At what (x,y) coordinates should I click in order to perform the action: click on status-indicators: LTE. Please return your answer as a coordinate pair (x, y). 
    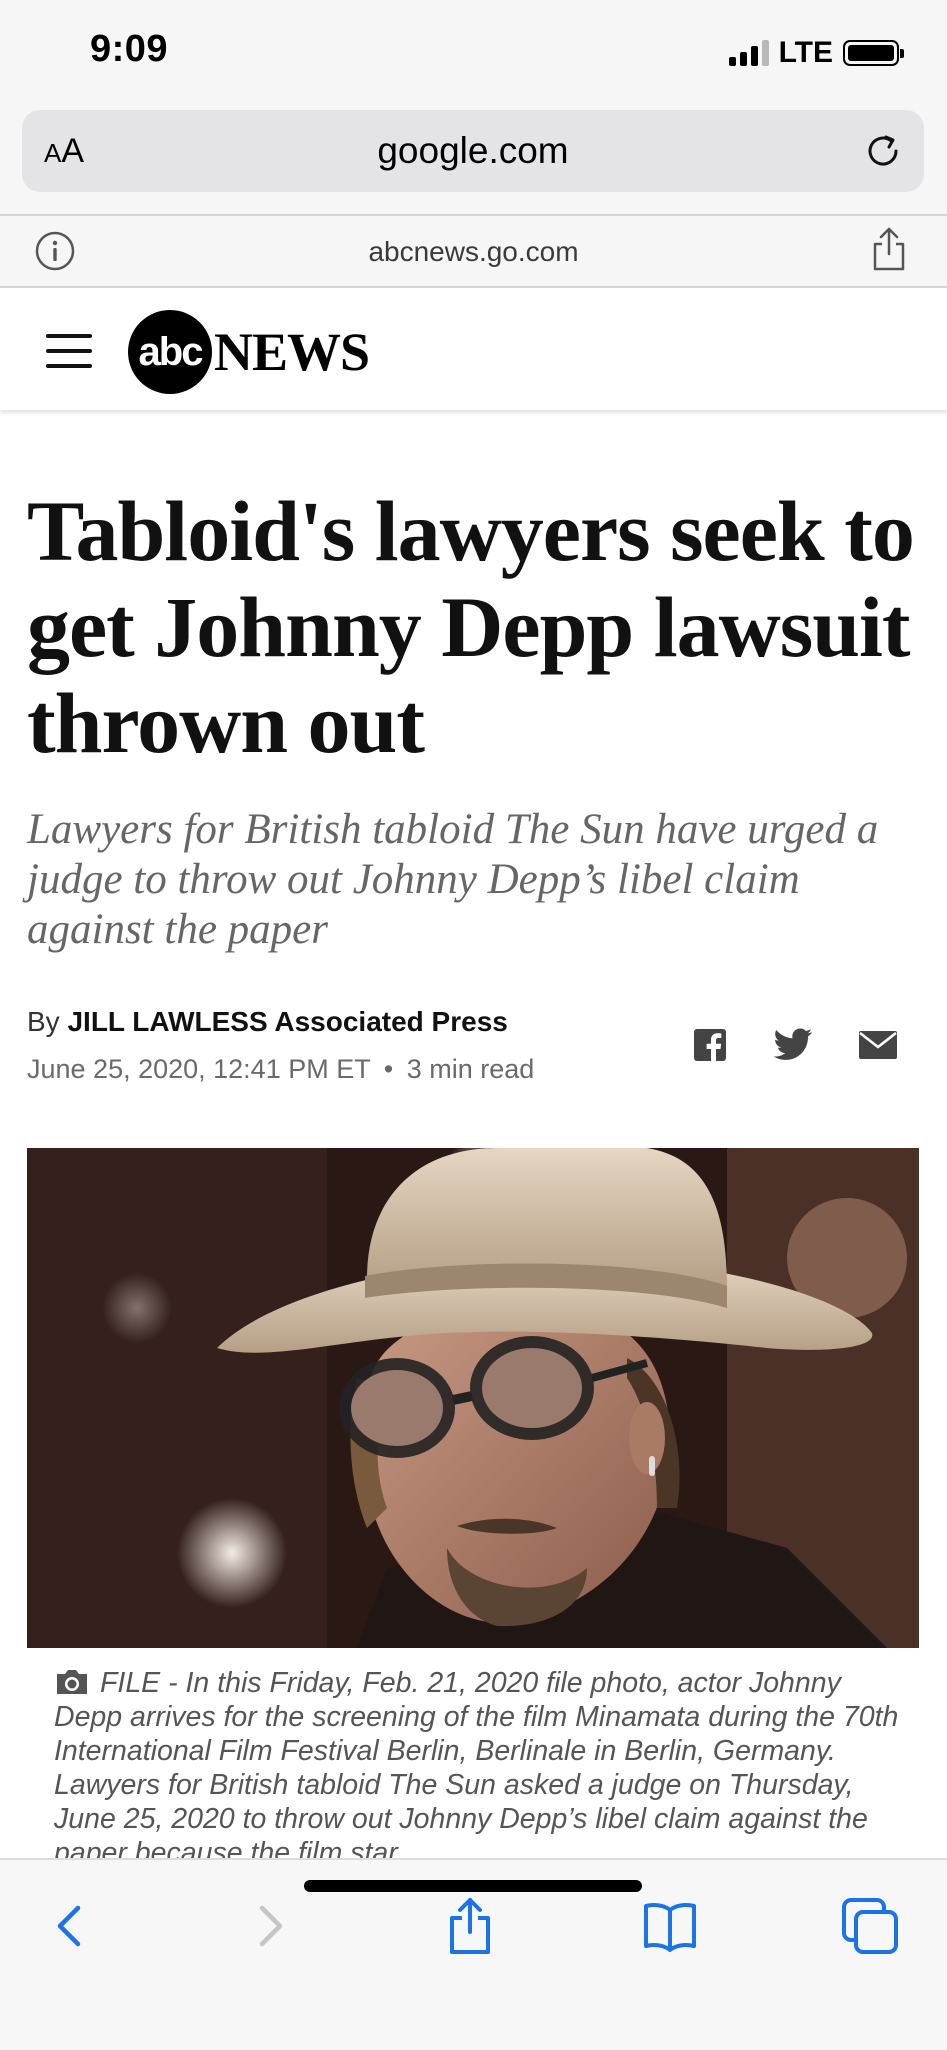
    Looking at the image, I should click on (816, 53).